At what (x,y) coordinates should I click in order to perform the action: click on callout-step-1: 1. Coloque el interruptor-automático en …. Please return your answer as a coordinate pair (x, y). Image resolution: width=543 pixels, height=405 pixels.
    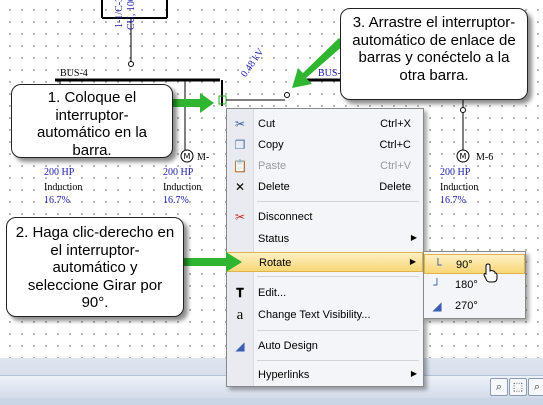
    Looking at the image, I should click on (92, 121).